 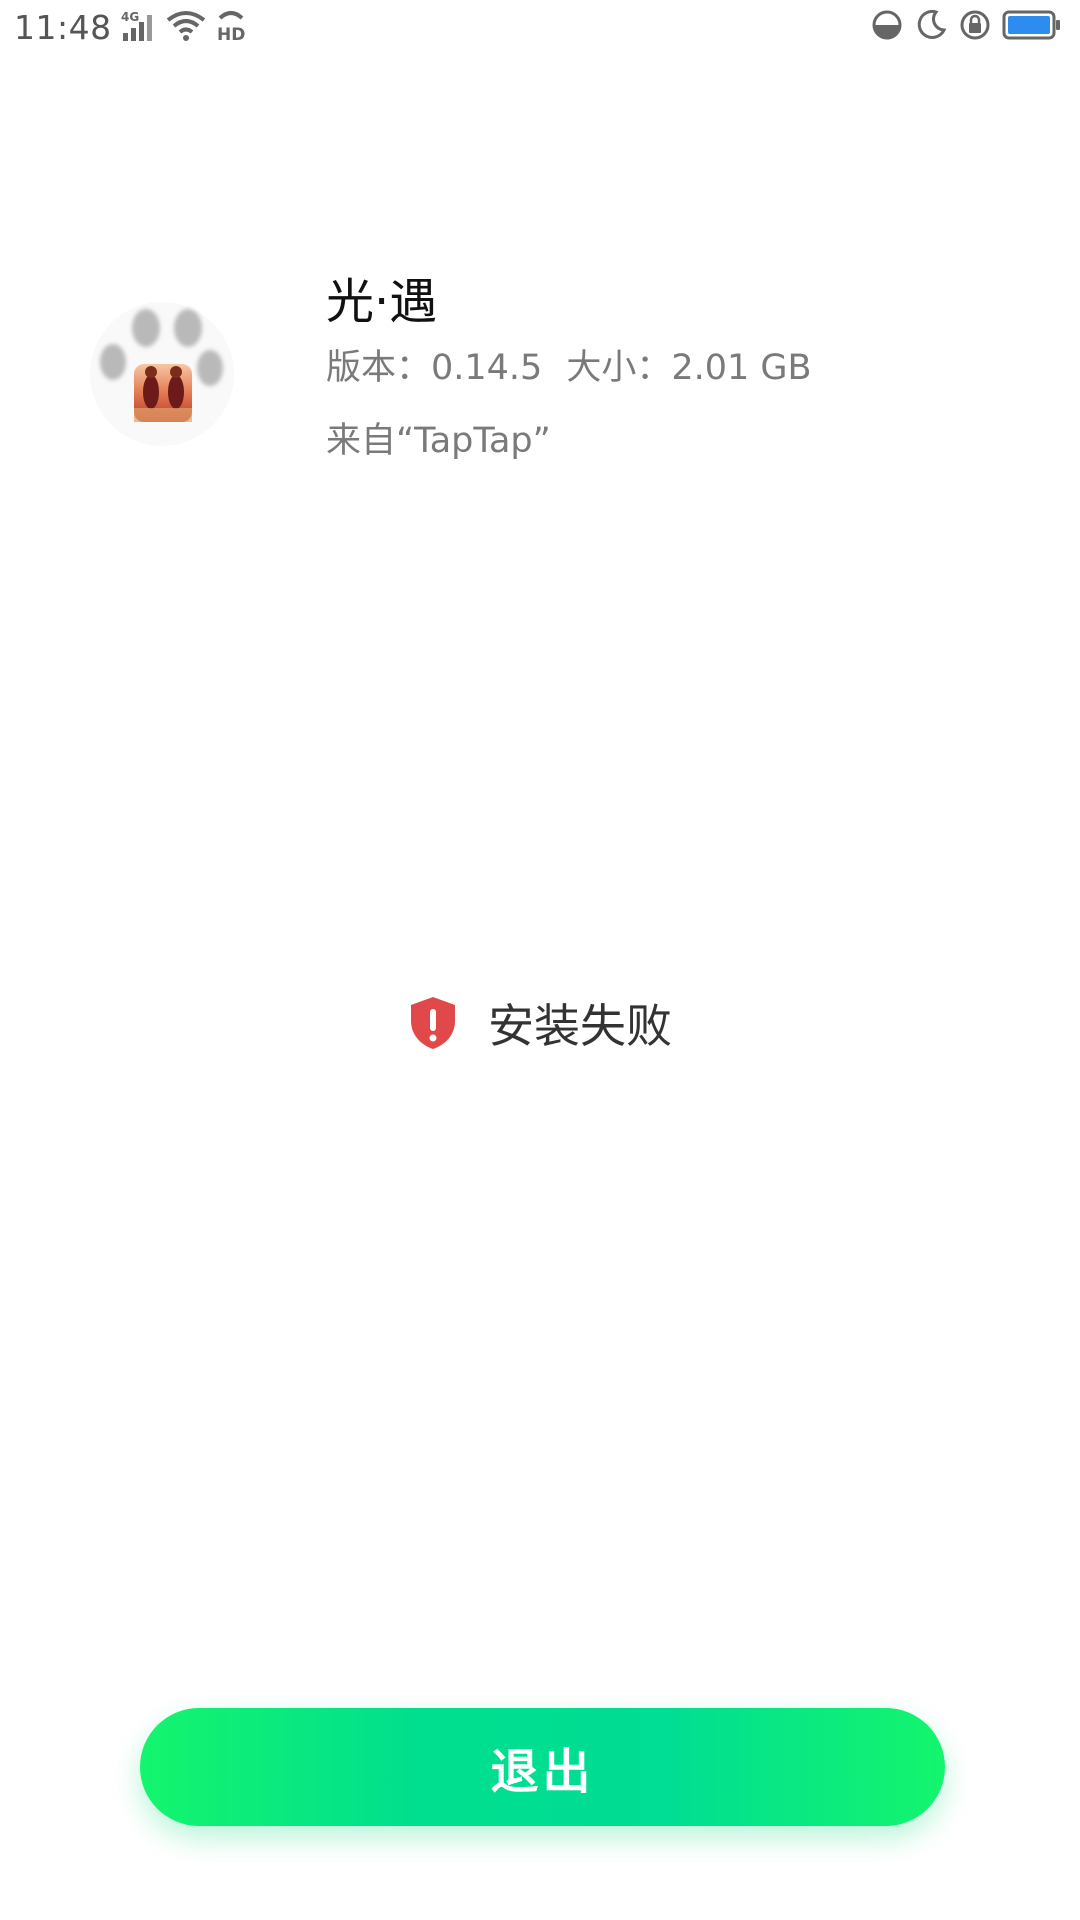 I want to click on app-meta: 版本：0.14.5 大小：2.01 GB, so click(x=569, y=364).